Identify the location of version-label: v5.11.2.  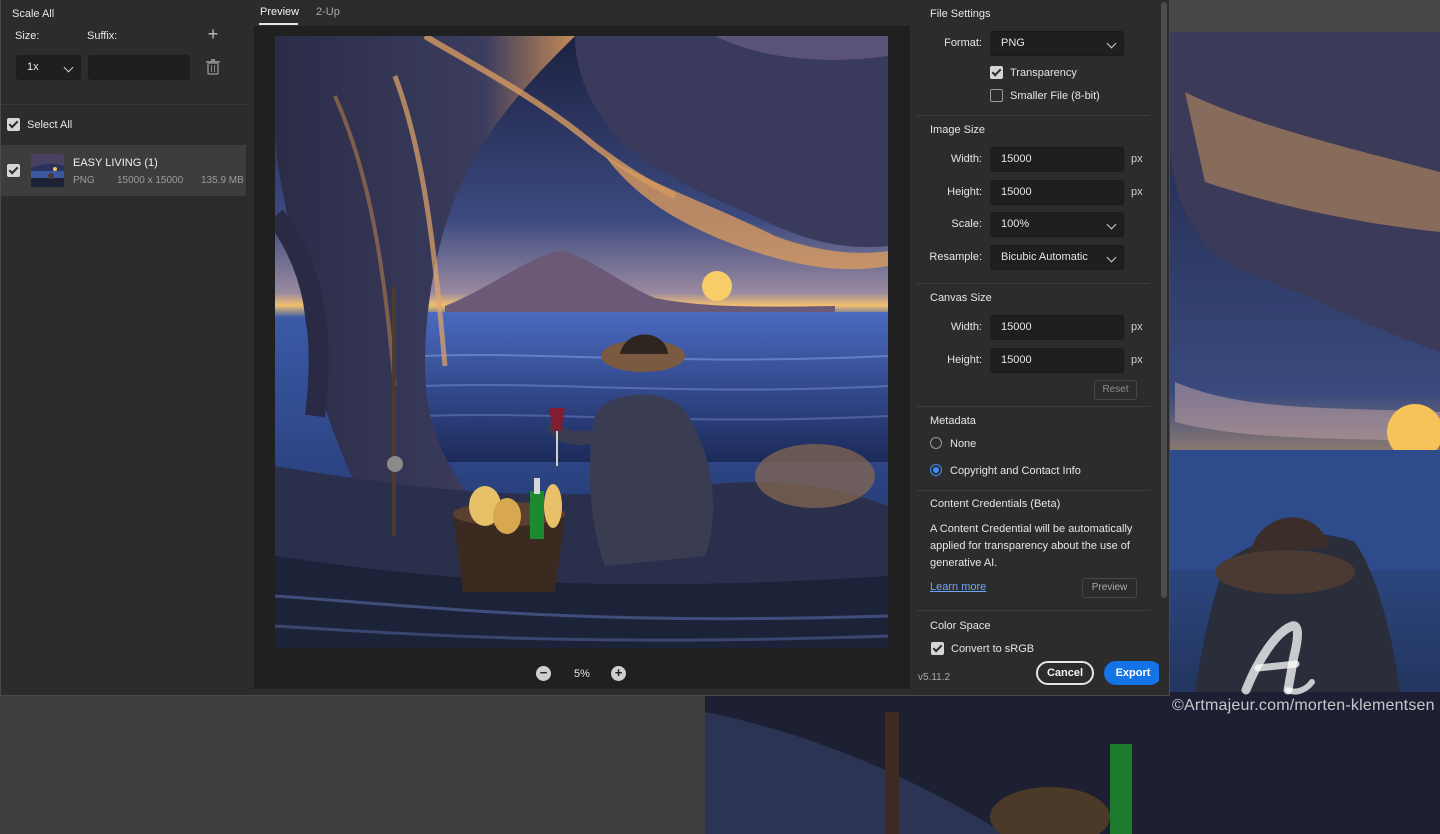
(934, 677).